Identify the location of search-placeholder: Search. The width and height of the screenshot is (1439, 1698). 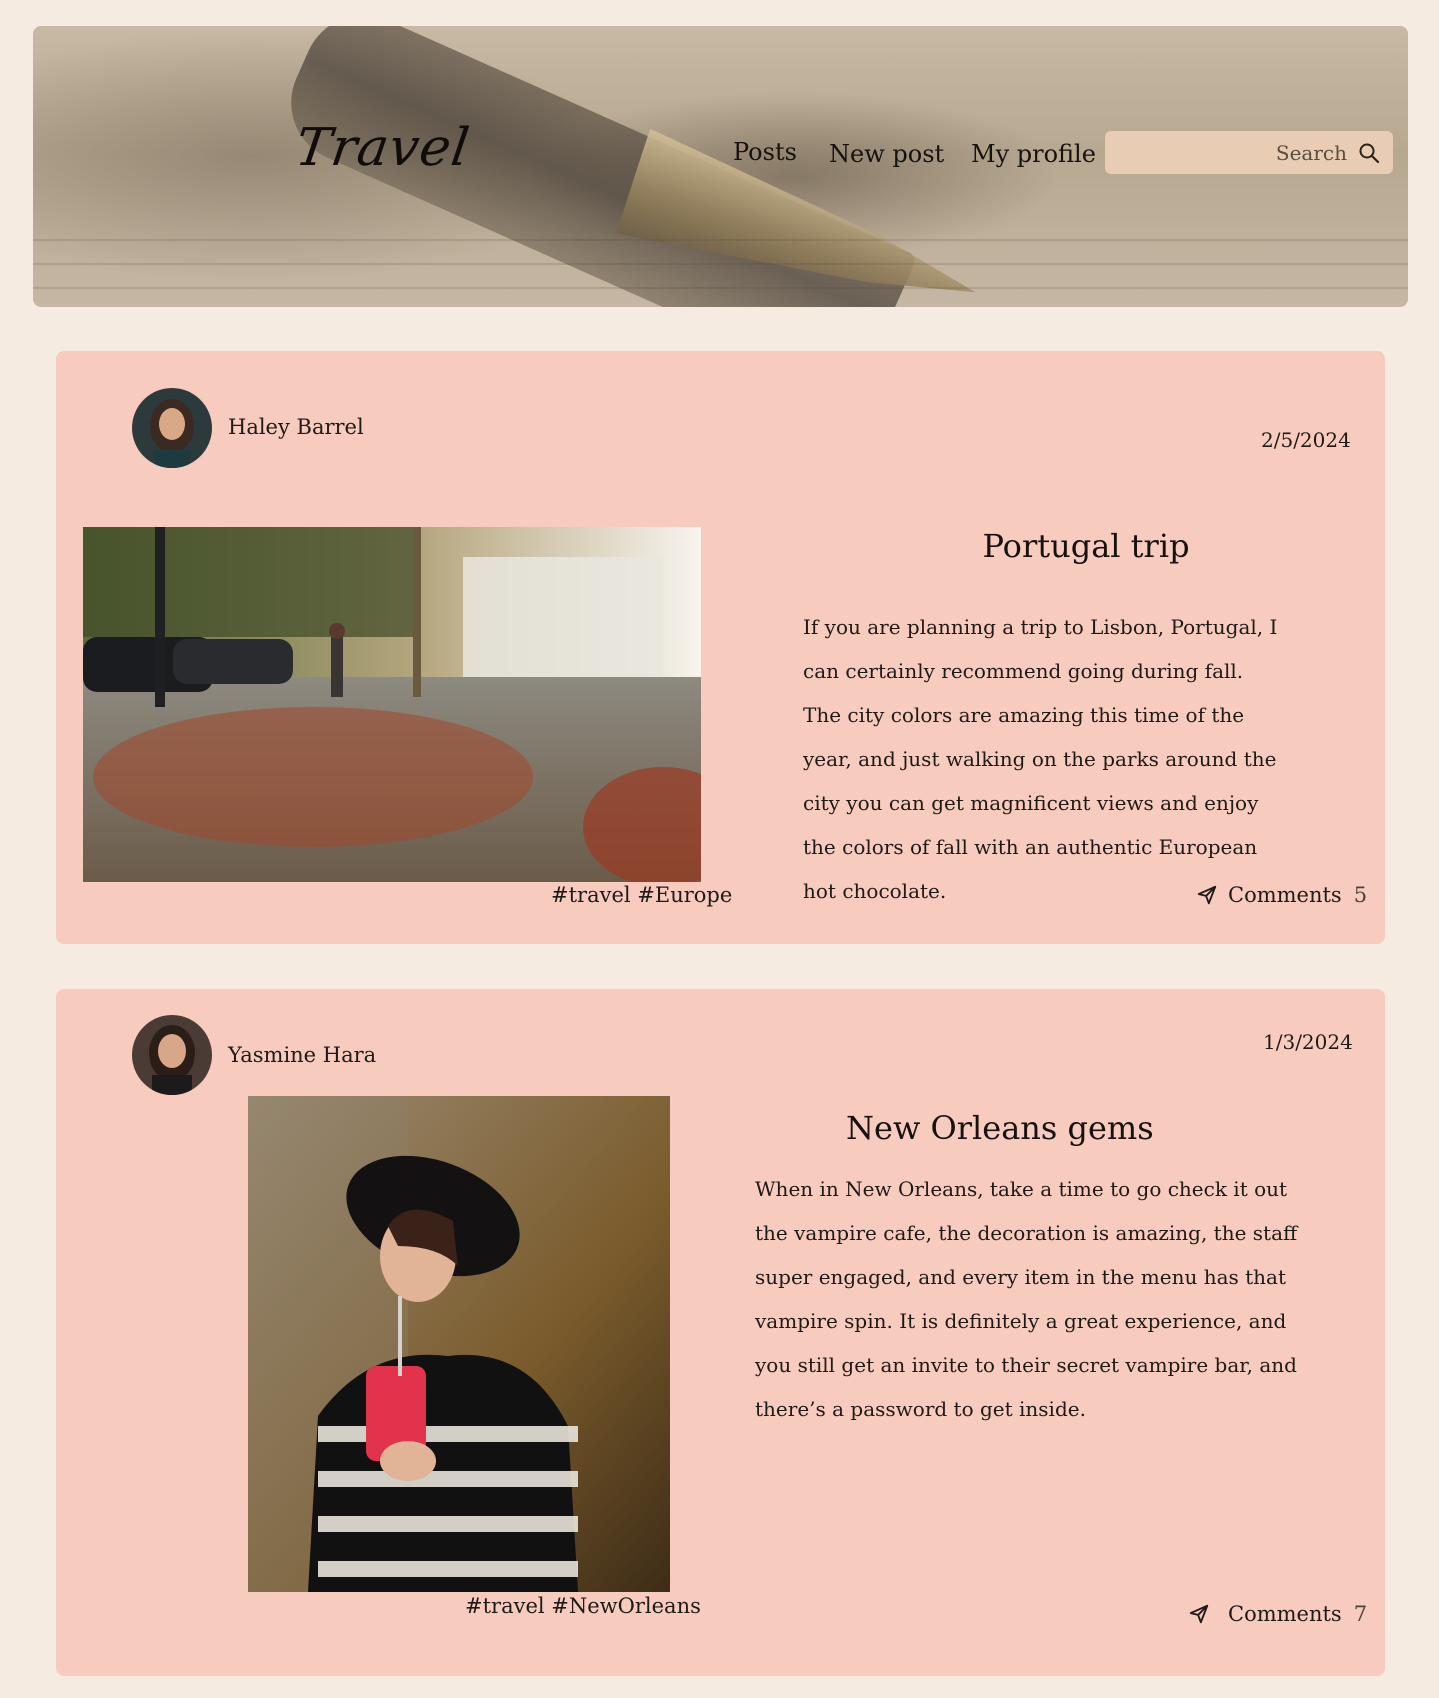
(1311, 152).